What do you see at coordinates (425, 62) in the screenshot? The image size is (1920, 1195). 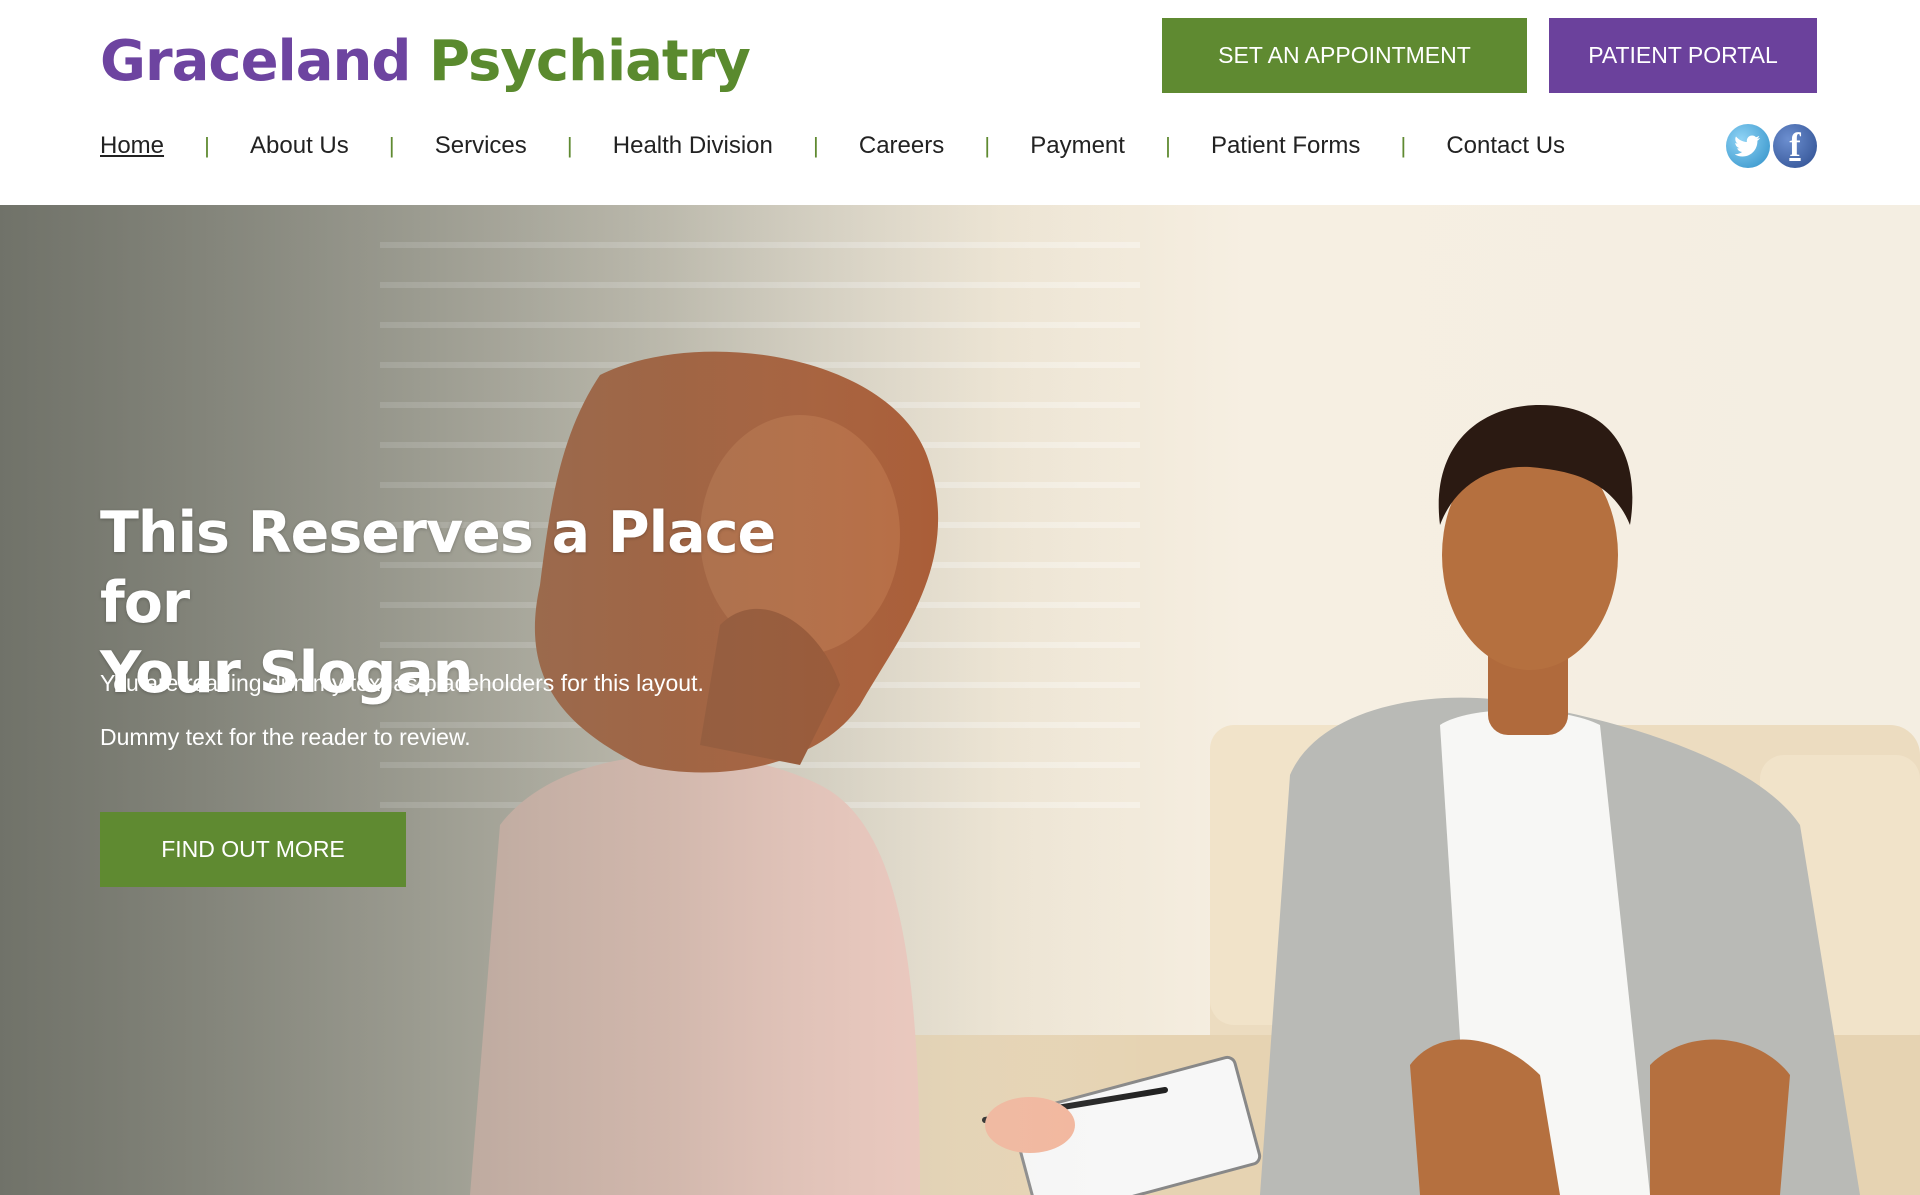 I see `site-logo: Graceland Psychiatry` at bounding box center [425, 62].